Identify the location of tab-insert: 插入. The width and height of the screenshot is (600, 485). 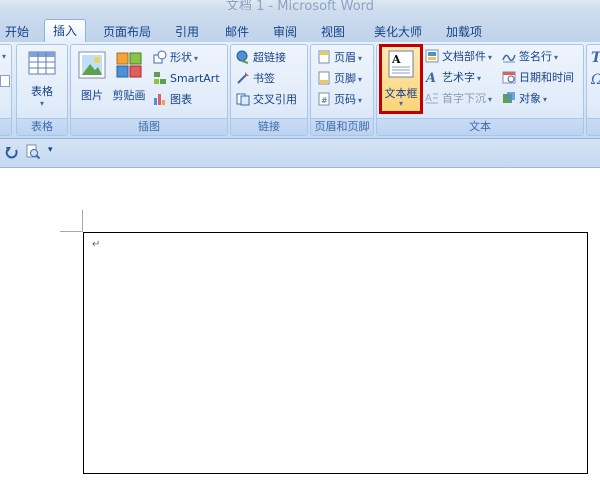
(65, 31).